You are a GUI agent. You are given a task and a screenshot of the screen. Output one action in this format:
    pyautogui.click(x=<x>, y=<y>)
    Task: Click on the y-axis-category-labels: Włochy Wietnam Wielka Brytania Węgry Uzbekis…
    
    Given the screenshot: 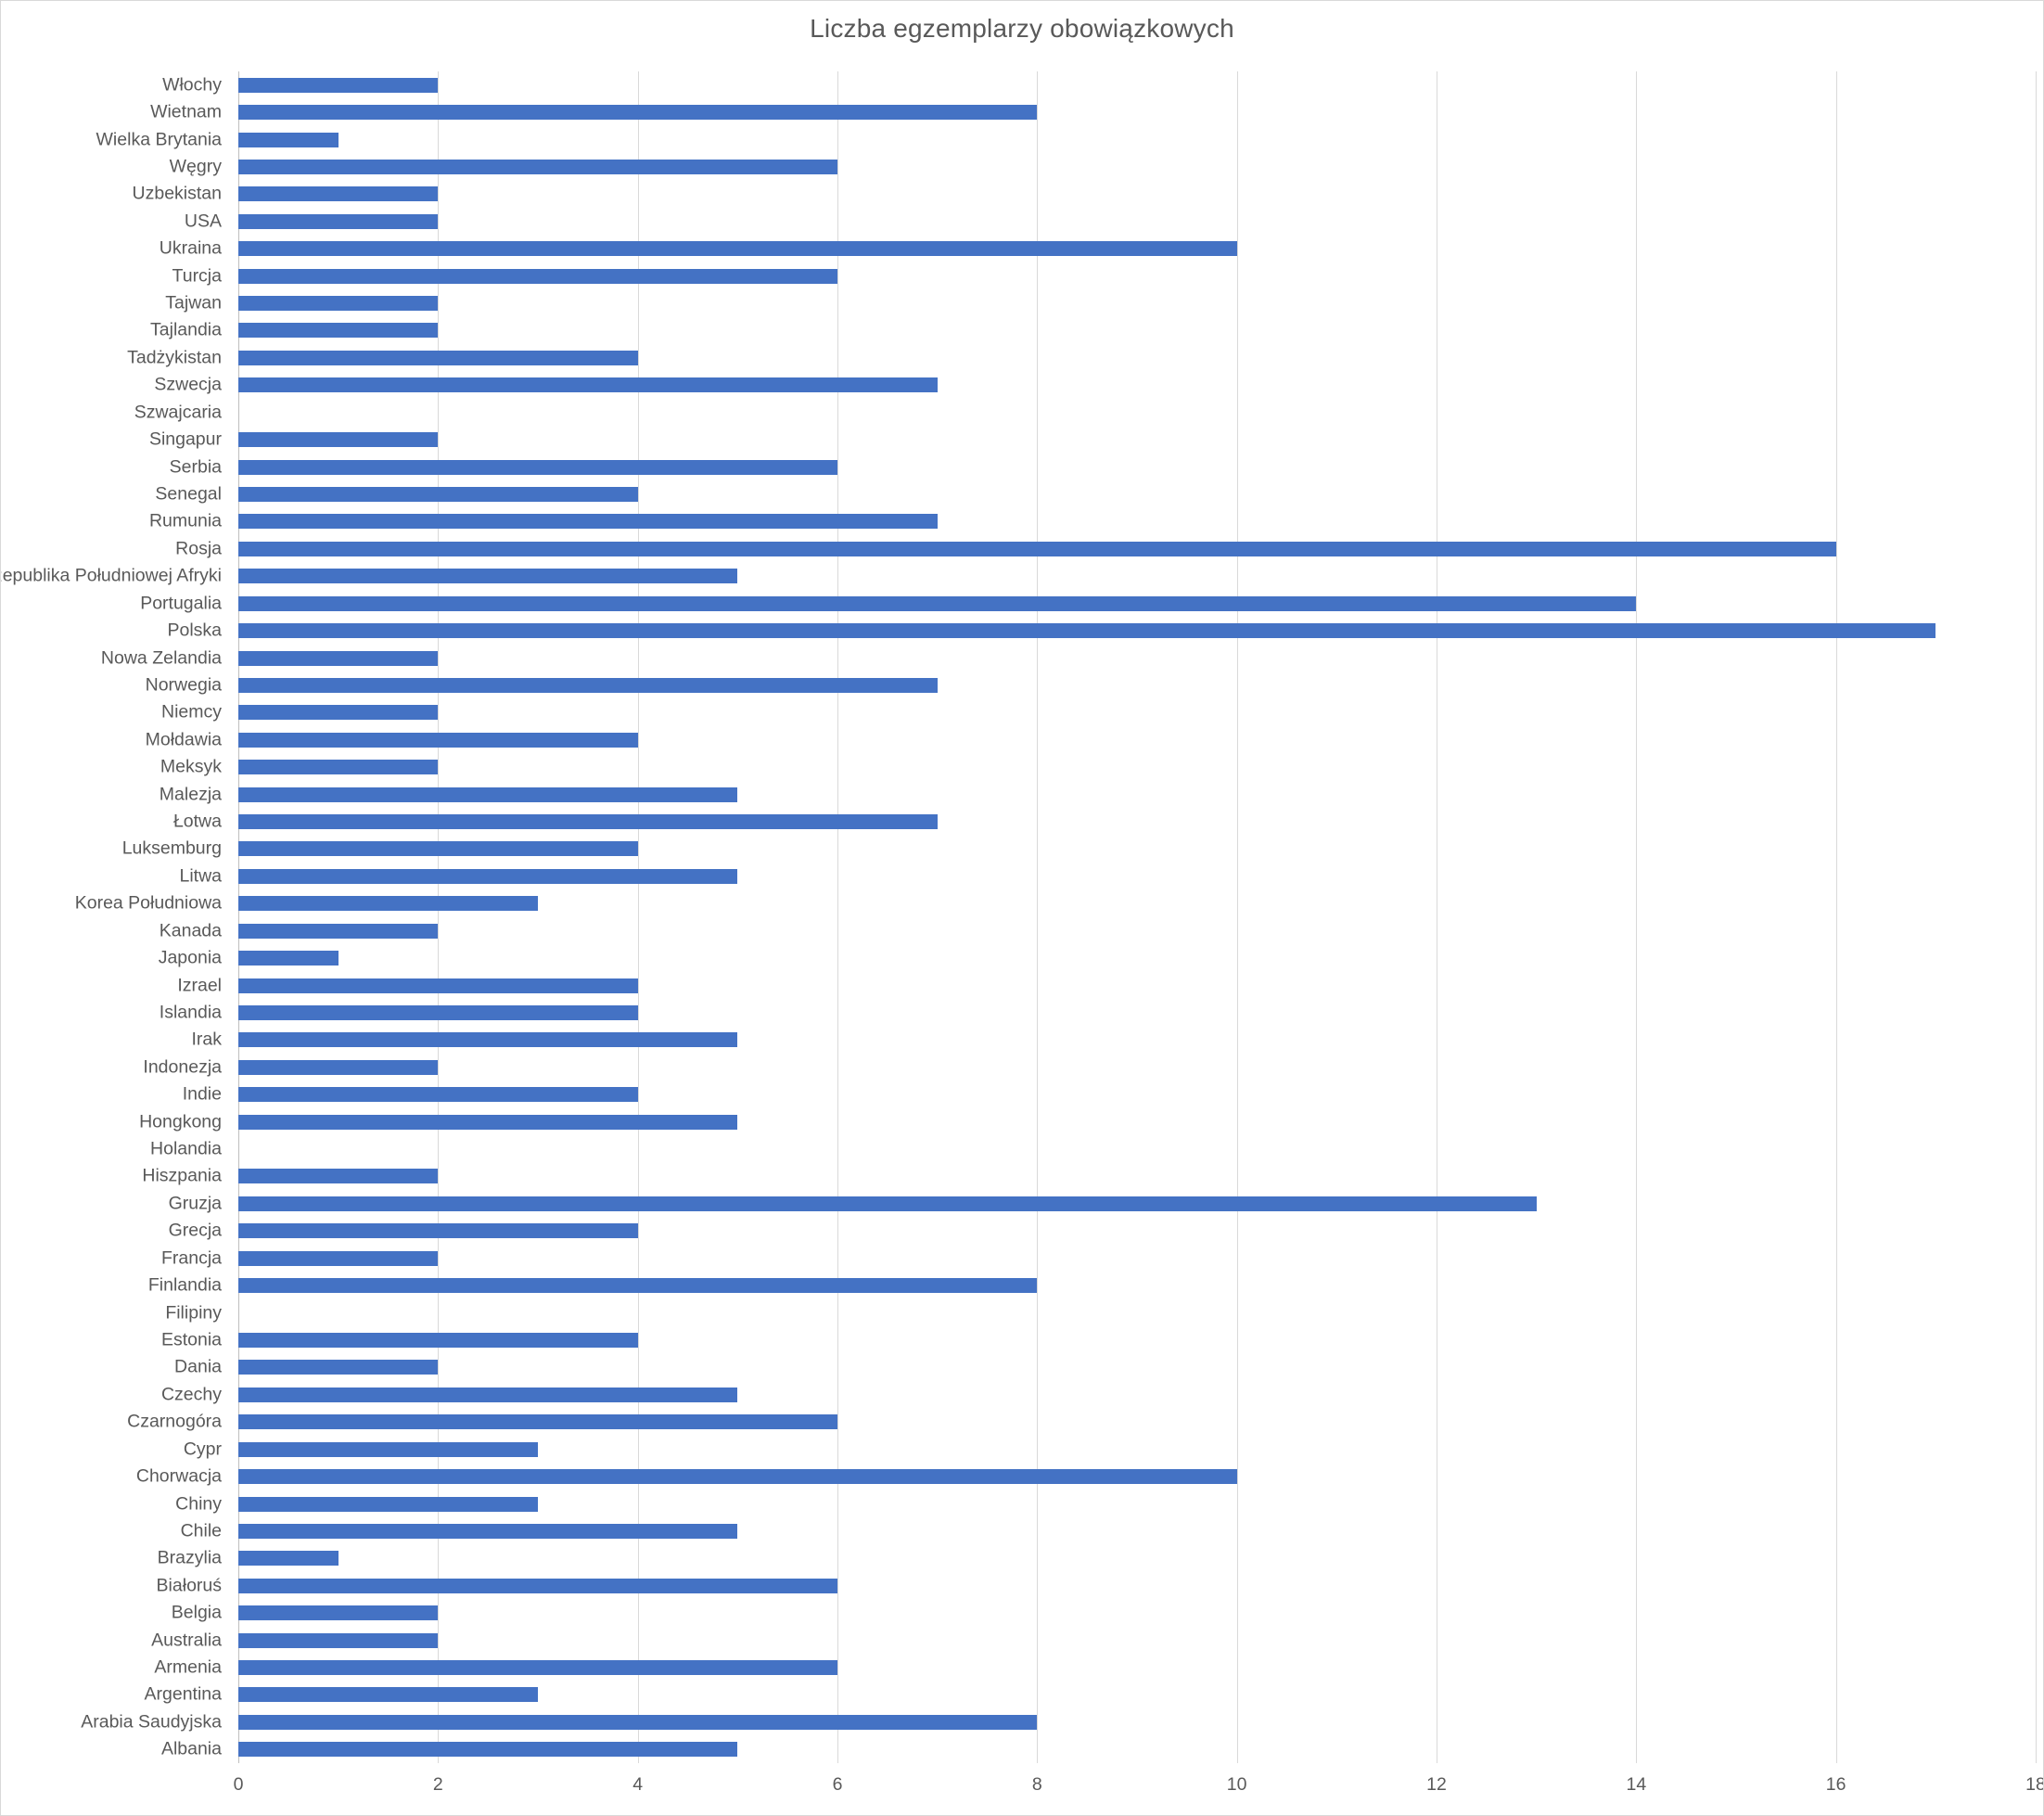 What is the action you would take?
    pyautogui.click(x=116, y=917)
    